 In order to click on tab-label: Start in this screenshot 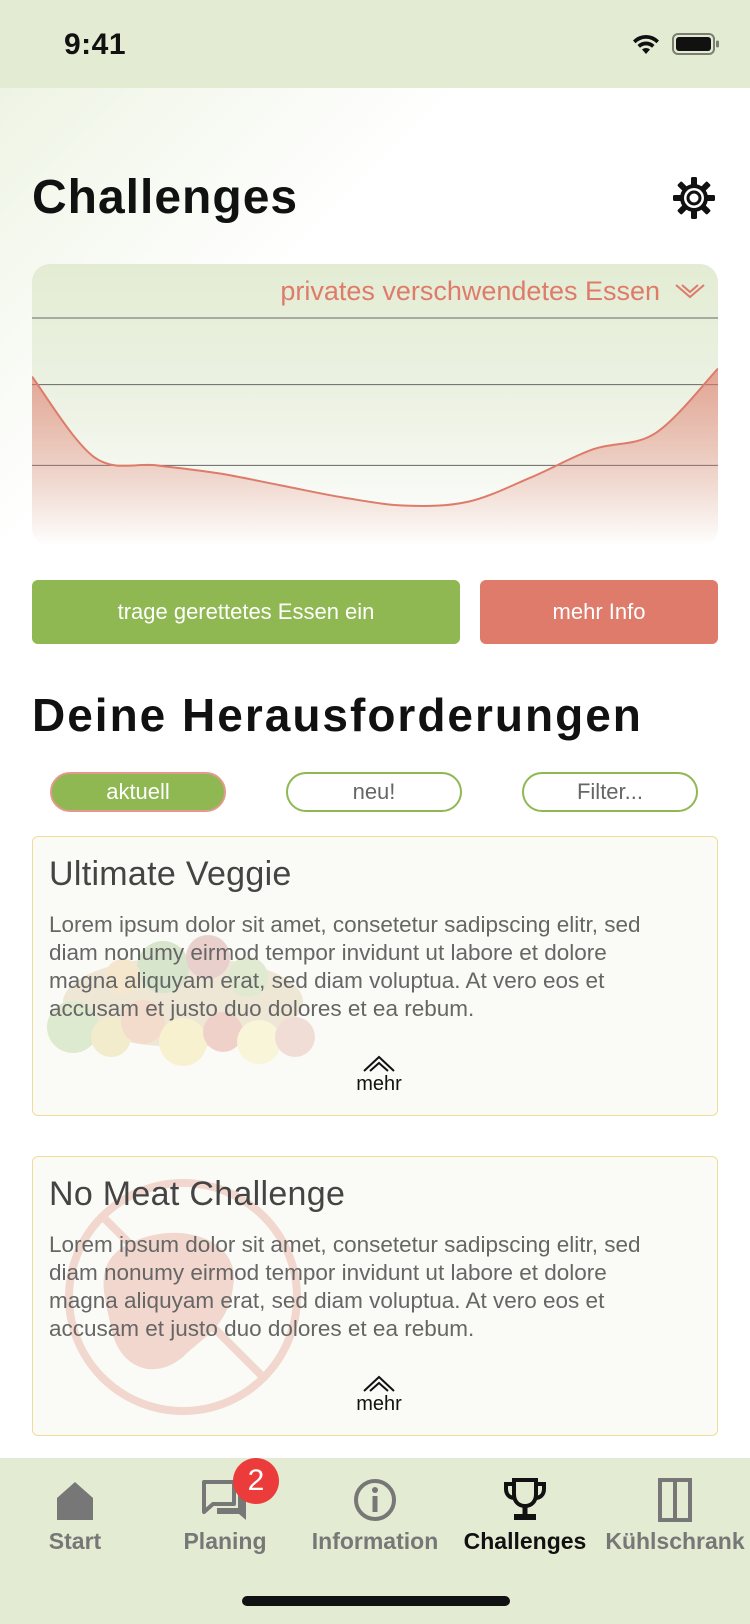, I will do `click(75, 1541)`.